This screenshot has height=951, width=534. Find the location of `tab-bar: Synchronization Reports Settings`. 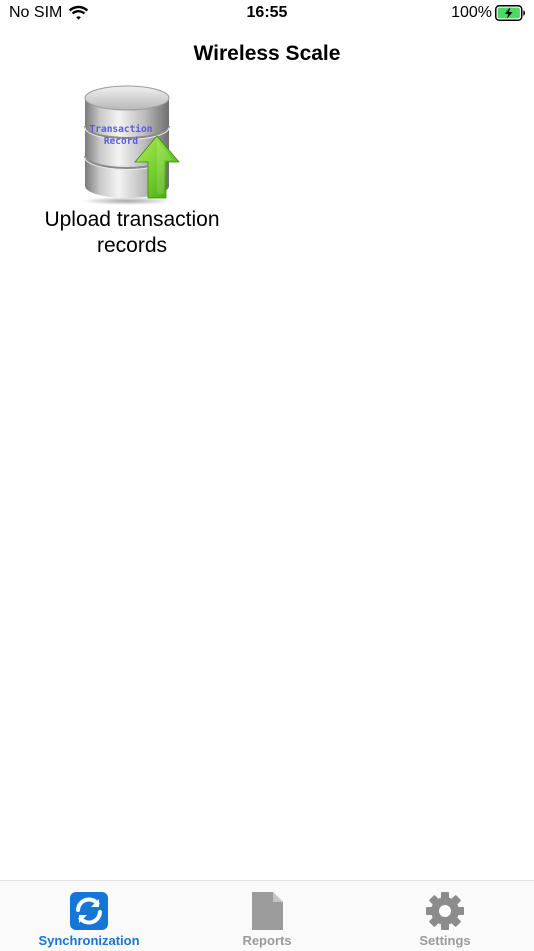

tab-bar: Synchronization Reports Settings is located at coordinates (267, 915).